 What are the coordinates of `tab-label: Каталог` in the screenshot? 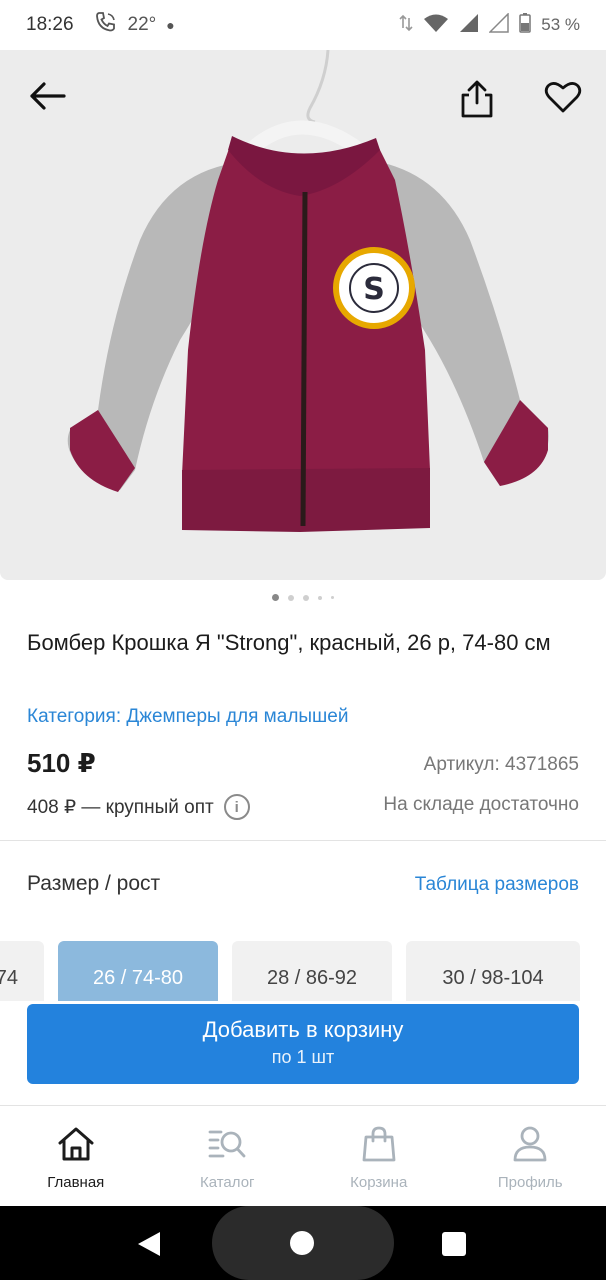 It's located at (227, 1182).